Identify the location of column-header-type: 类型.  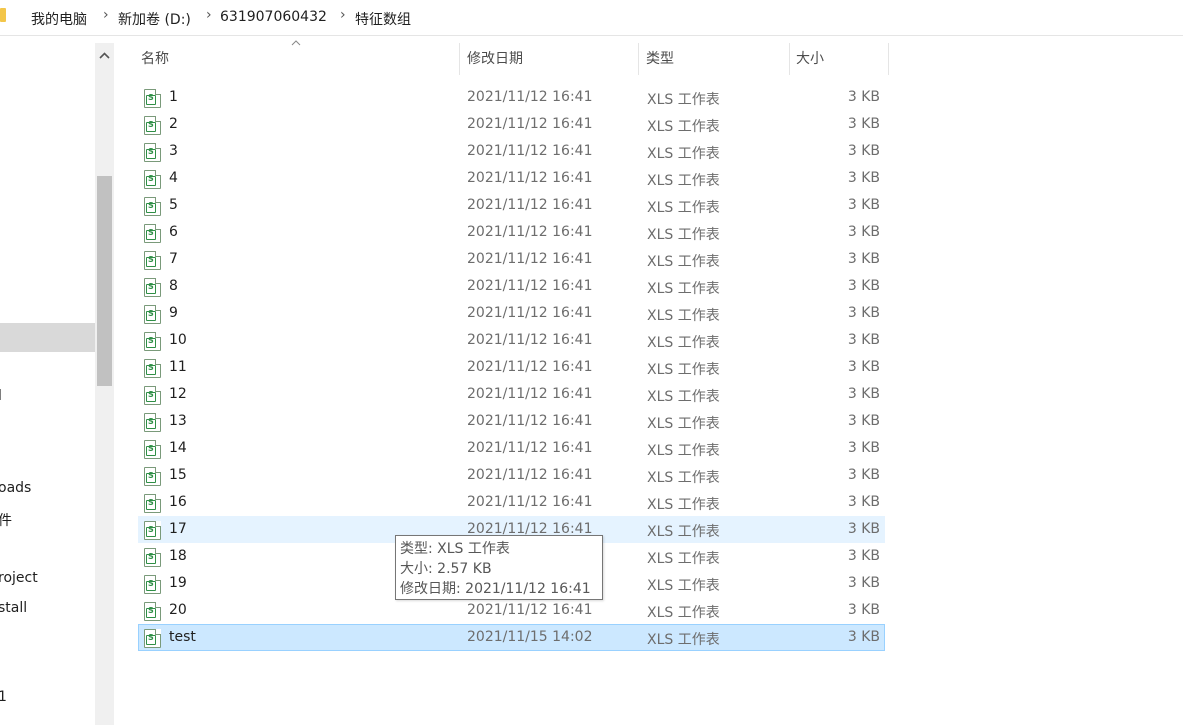
(714, 59).